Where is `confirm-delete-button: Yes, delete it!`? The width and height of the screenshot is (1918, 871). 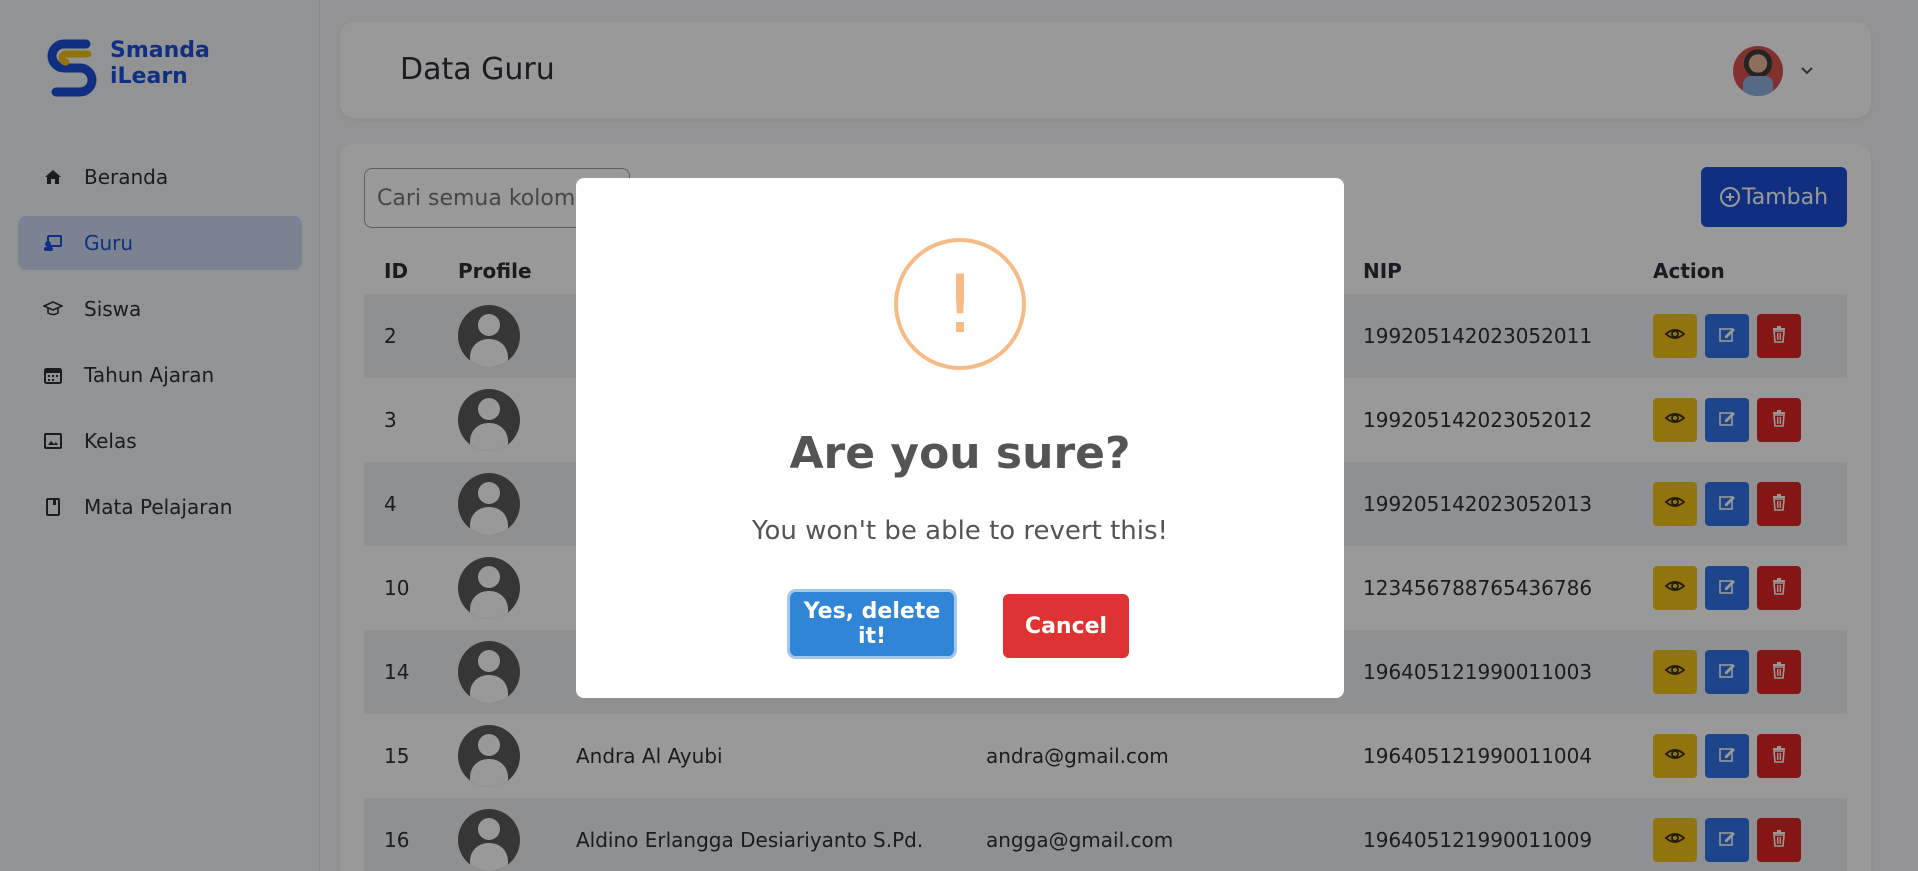 confirm-delete-button: Yes, delete it! is located at coordinates (872, 624).